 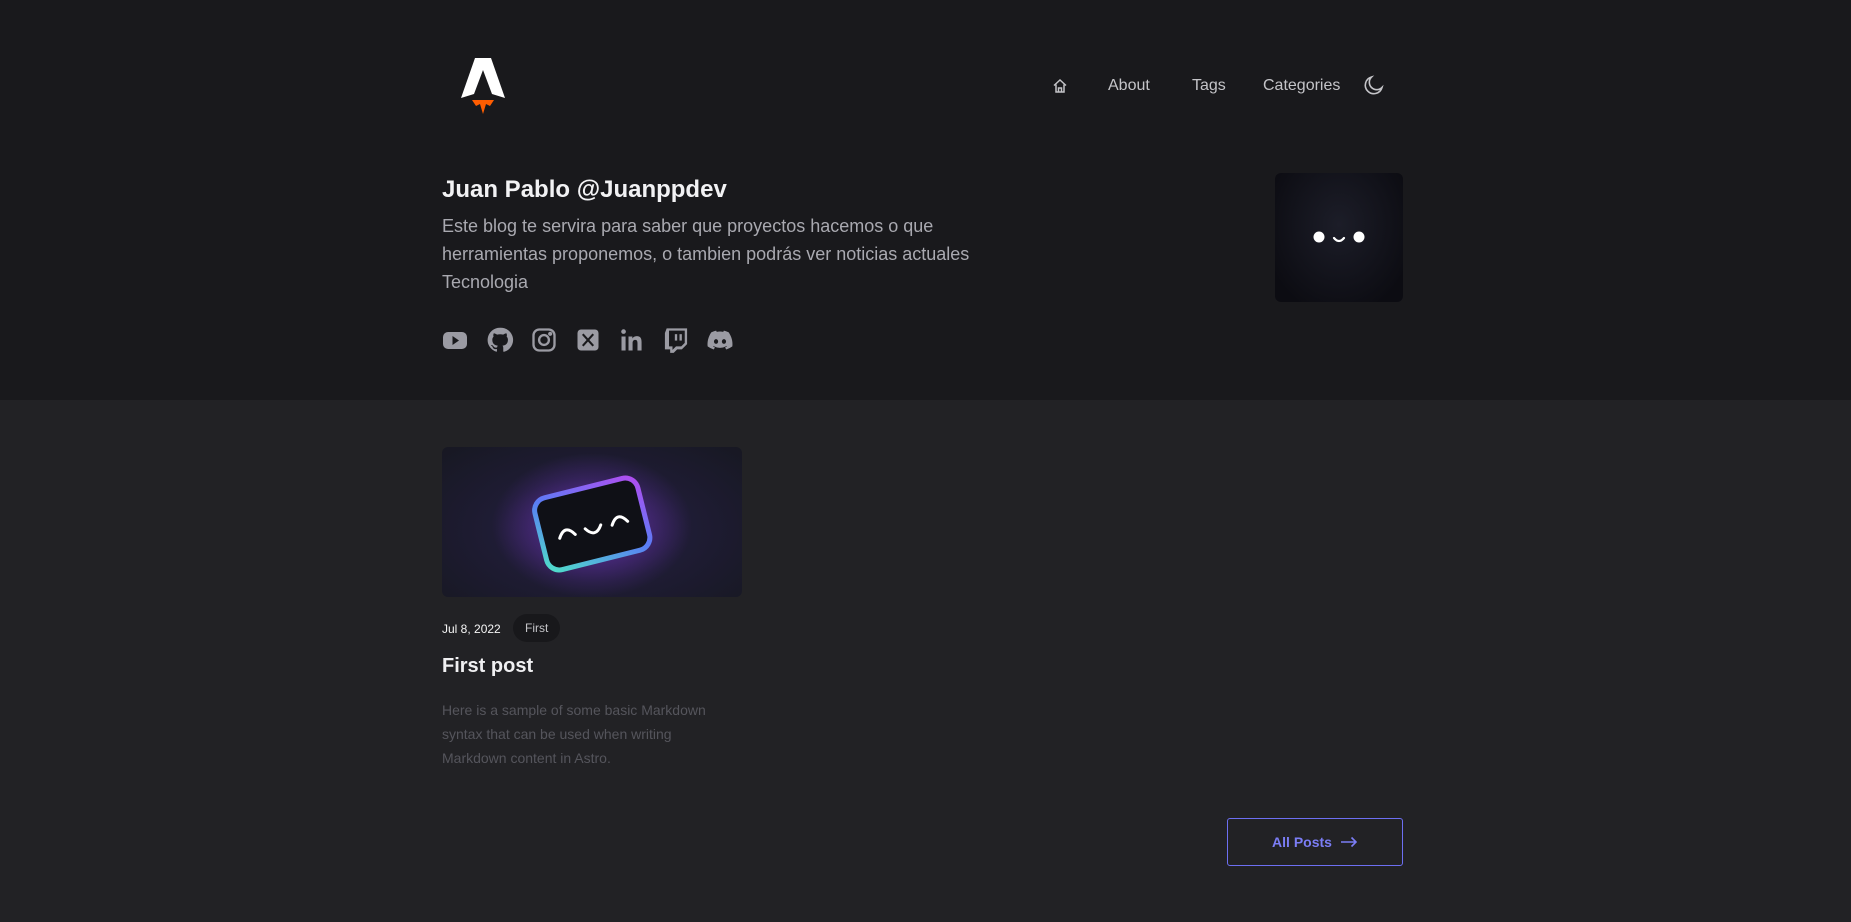 I want to click on avatar, so click(x=1339, y=237).